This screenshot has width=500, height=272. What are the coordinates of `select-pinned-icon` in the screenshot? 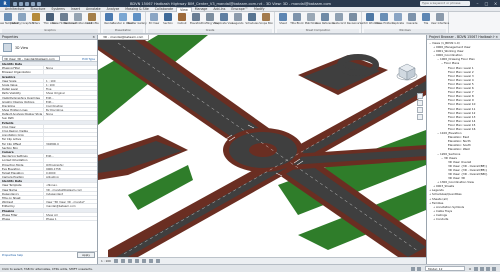 It's located at (488, 268).